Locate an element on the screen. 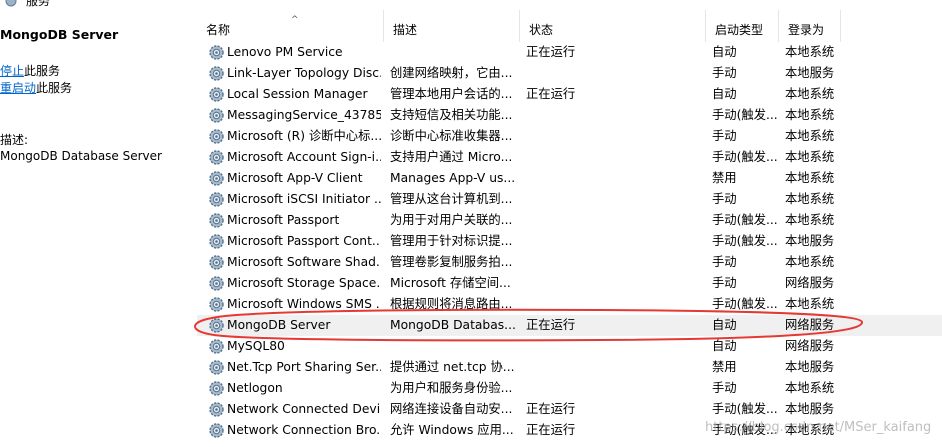  service-row: MySQL80 自动 网络服务 is located at coordinates (569, 346).